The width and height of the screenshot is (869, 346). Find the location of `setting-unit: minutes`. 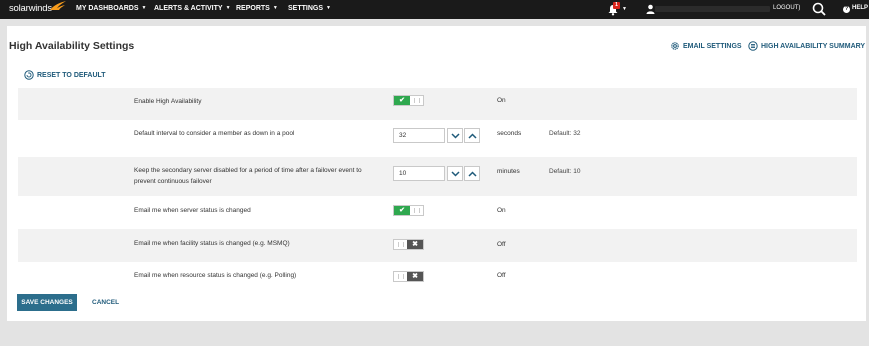

setting-unit: minutes is located at coordinates (508, 171).